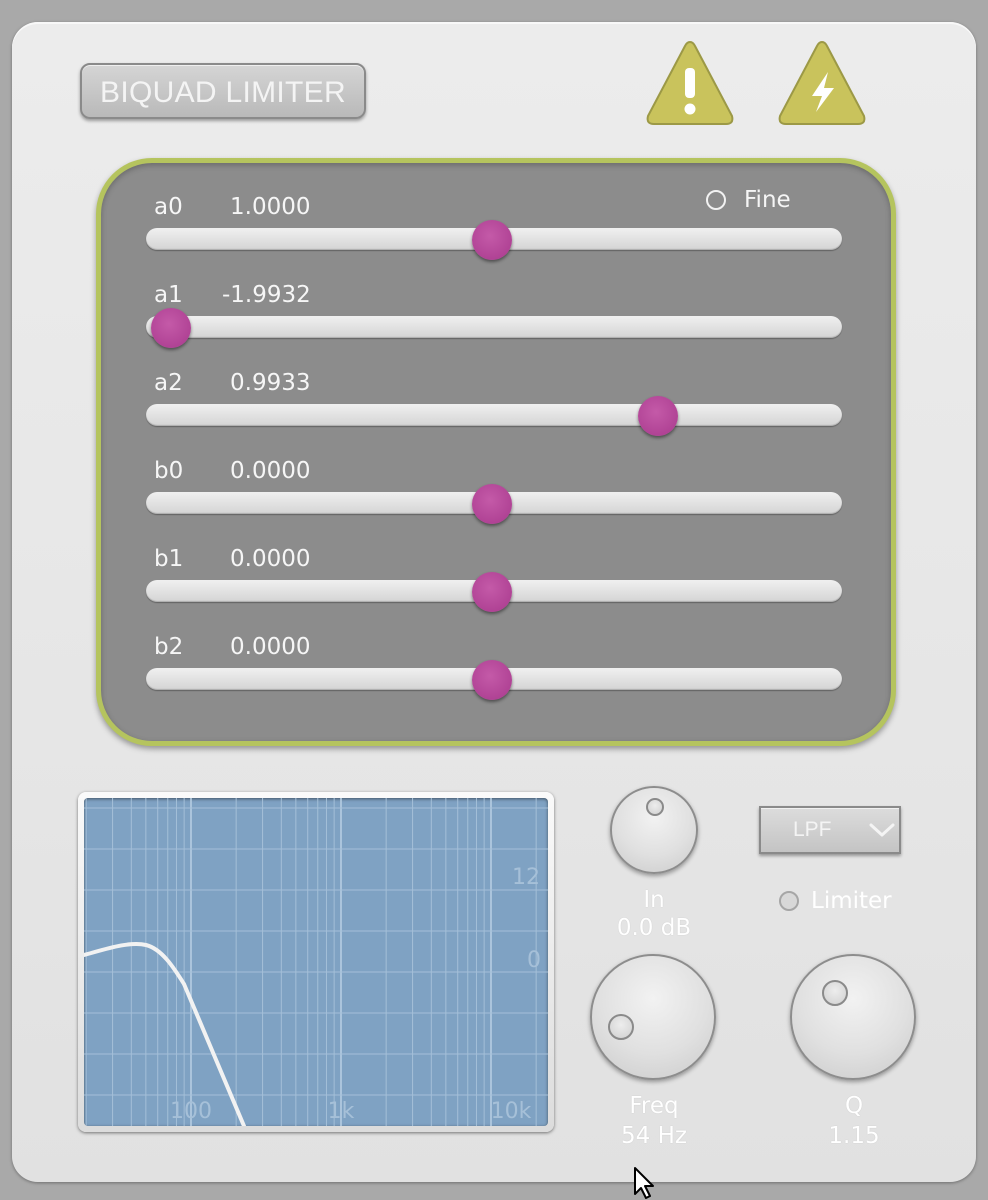  What do you see at coordinates (654, 830) in the screenshot?
I see `input-gain-knob` at bounding box center [654, 830].